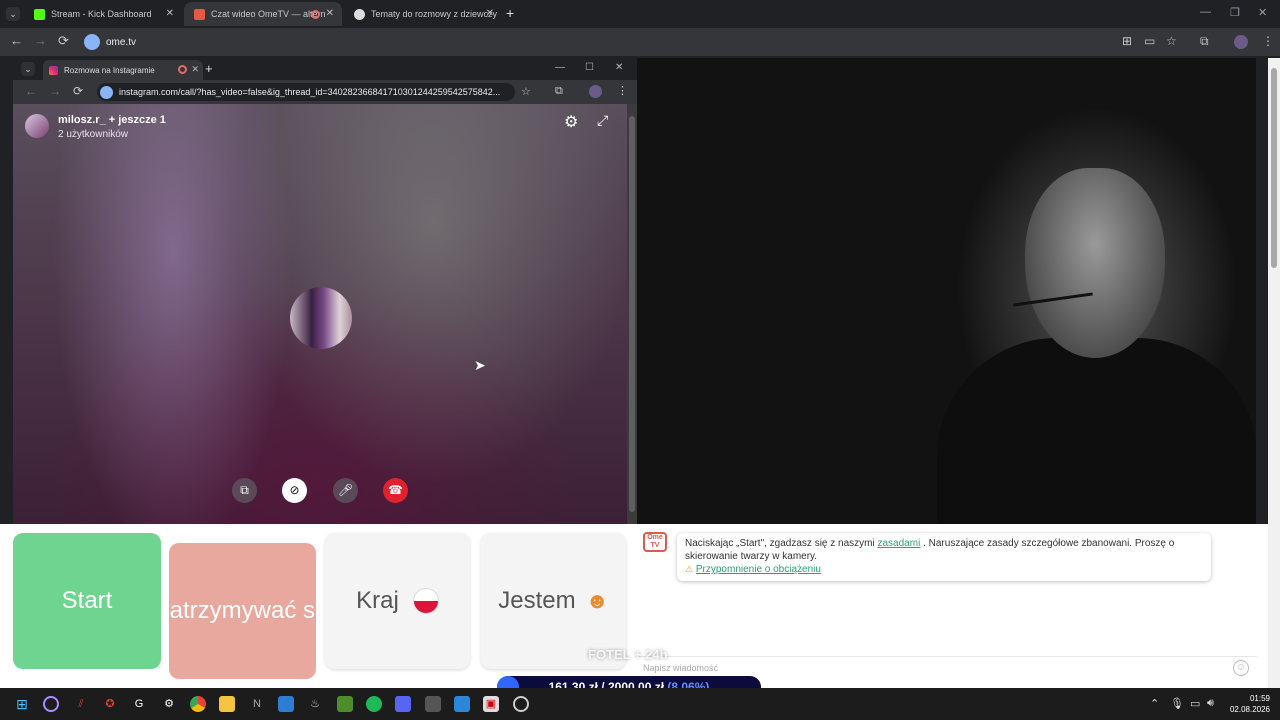  What do you see at coordinates (1205, 12) in the screenshot?
I see `minimize-icon: —` at bounding box center [1205, 12].